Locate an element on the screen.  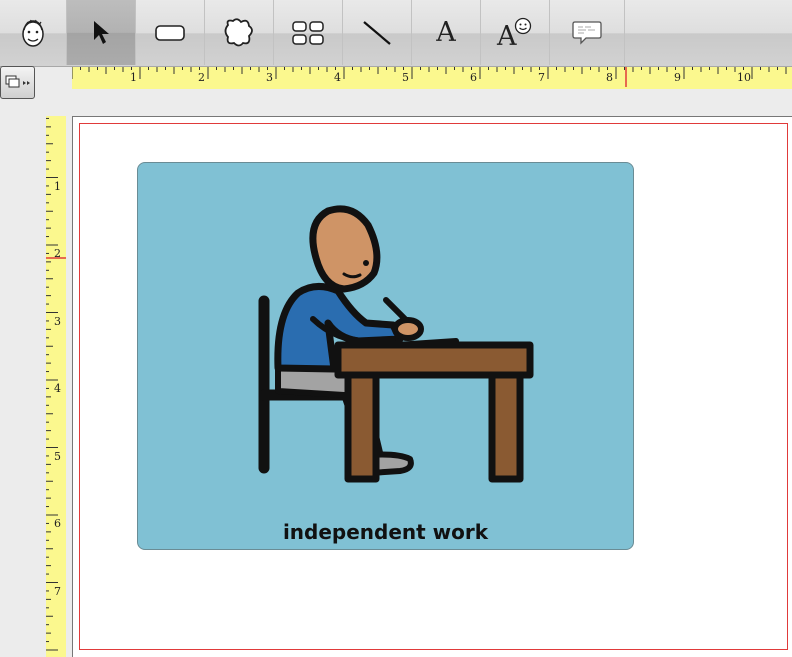
symbol-caption: independent work is located at coordinates (385, 532).